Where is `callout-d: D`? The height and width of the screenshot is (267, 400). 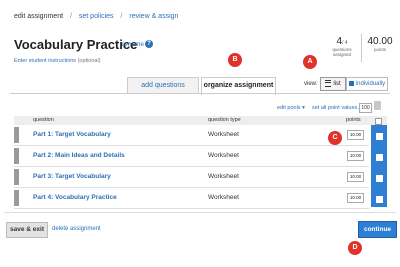 callout-d: D is located at coordinates (355, 248).